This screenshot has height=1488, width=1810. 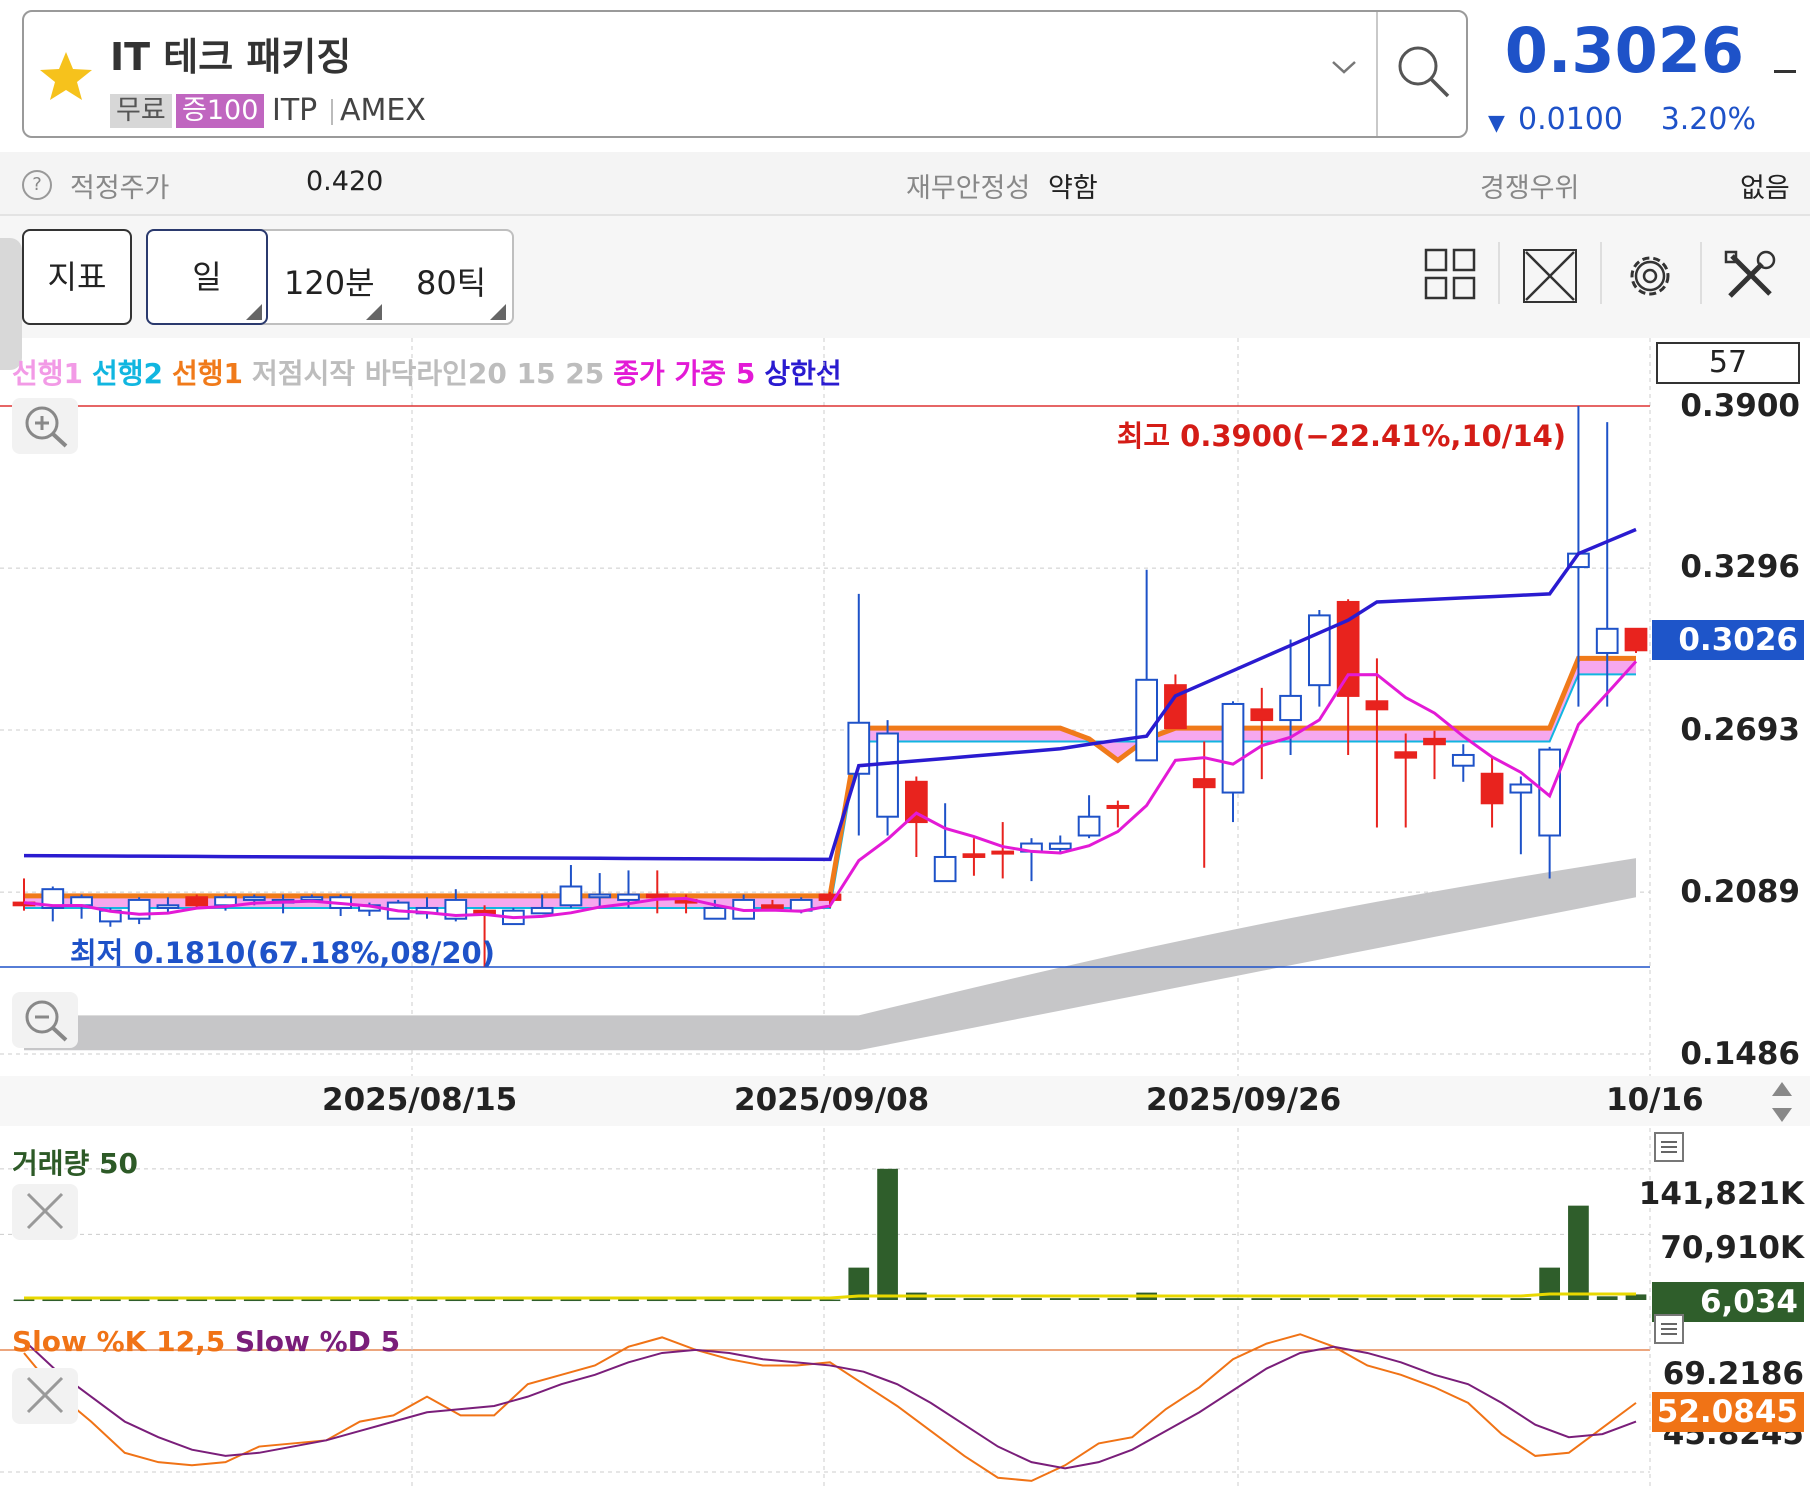 I want to click on high-label: 최고 0.3900(−22.41%,10/14), so click(x=1341, y=436).